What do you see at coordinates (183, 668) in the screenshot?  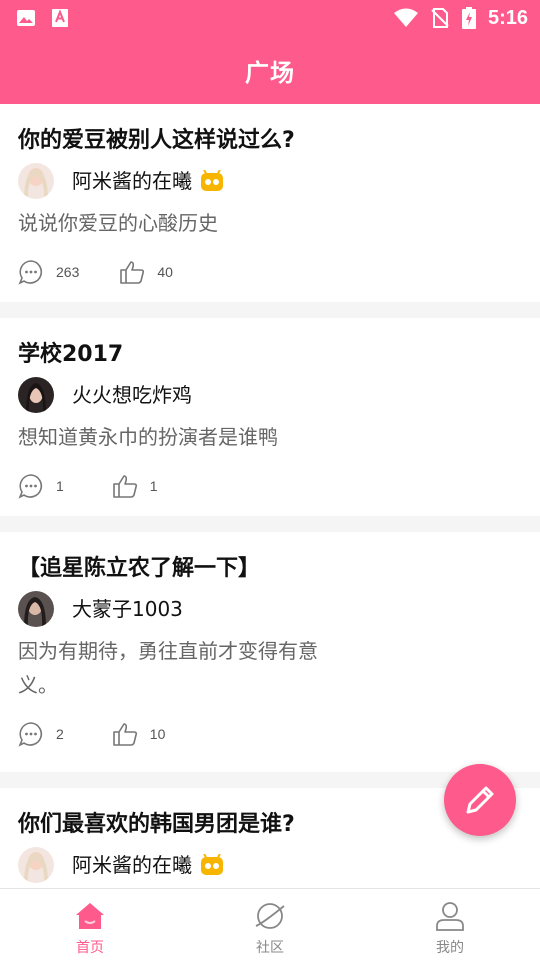 I see `post-excerpt: 因为有期待，勇往直前才变得有意义。` at bounding box center [183, 668].